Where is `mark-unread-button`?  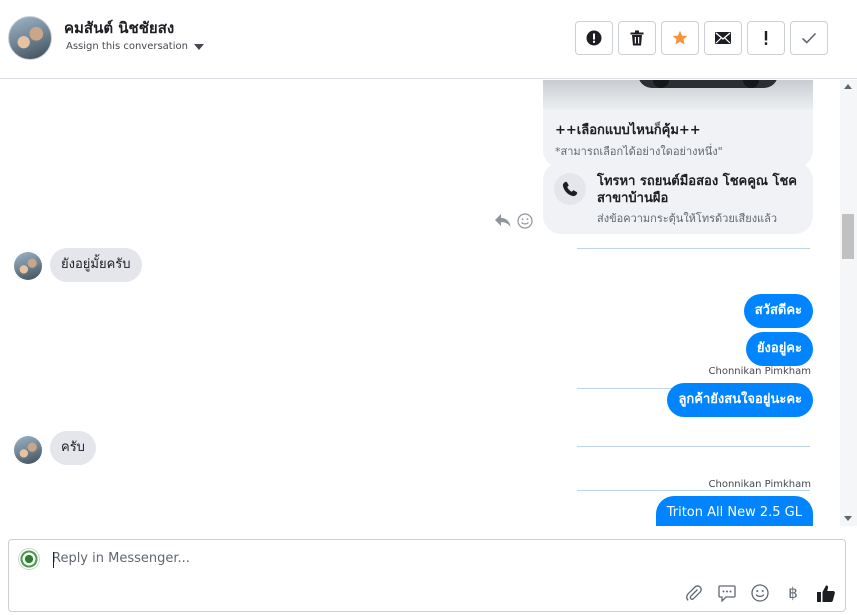
mark-unread-button is located at coordinates (723, 38).